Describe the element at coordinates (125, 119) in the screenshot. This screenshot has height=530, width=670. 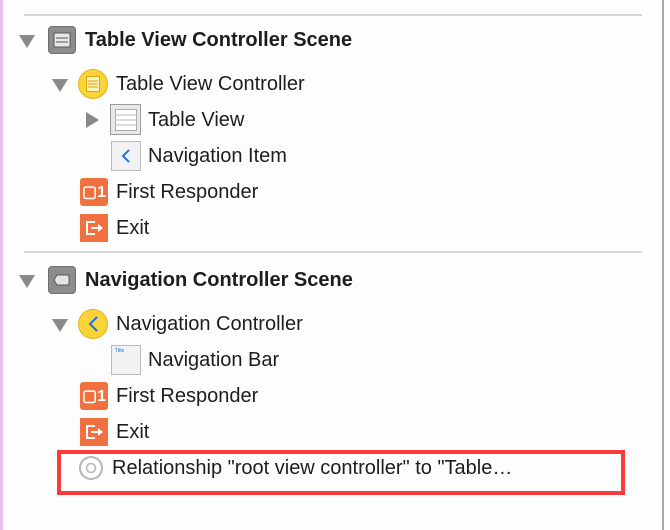
I see `table-view-icon` at that location.